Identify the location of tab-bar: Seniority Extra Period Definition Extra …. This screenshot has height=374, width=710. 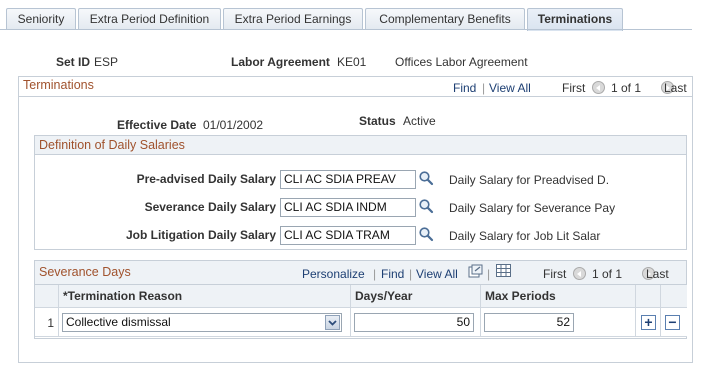
(355, 15).